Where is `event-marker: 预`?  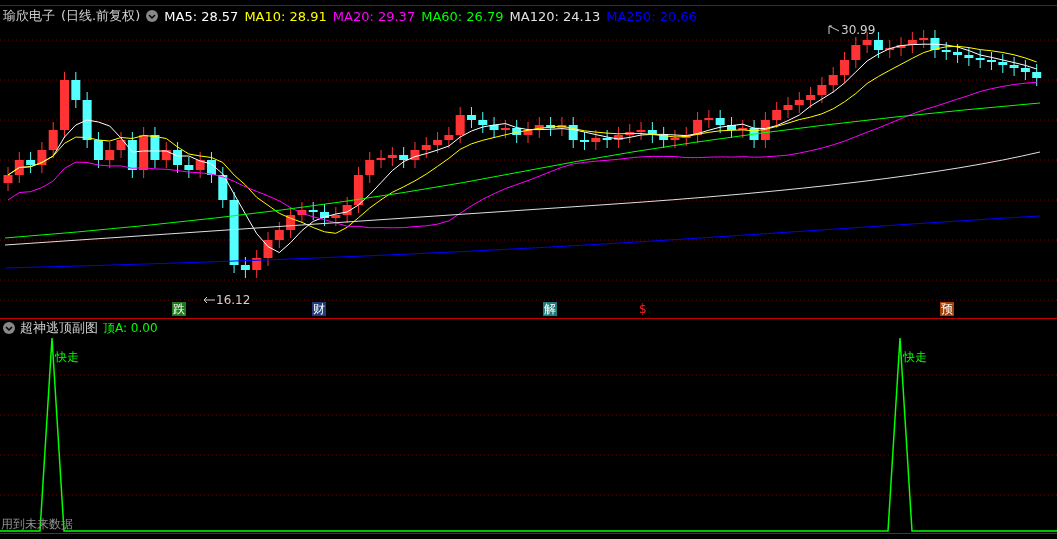 event-marker: 预 is located at coordinates (947, 309).